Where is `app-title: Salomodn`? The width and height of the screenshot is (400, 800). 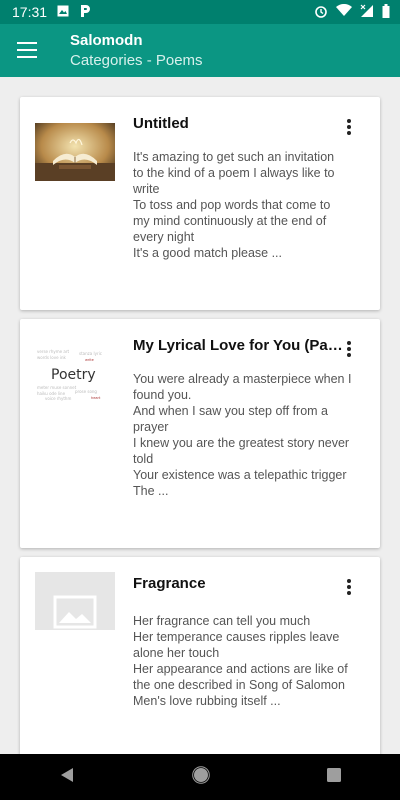
app-title: Salomodn is located at coordinates (106, 40).